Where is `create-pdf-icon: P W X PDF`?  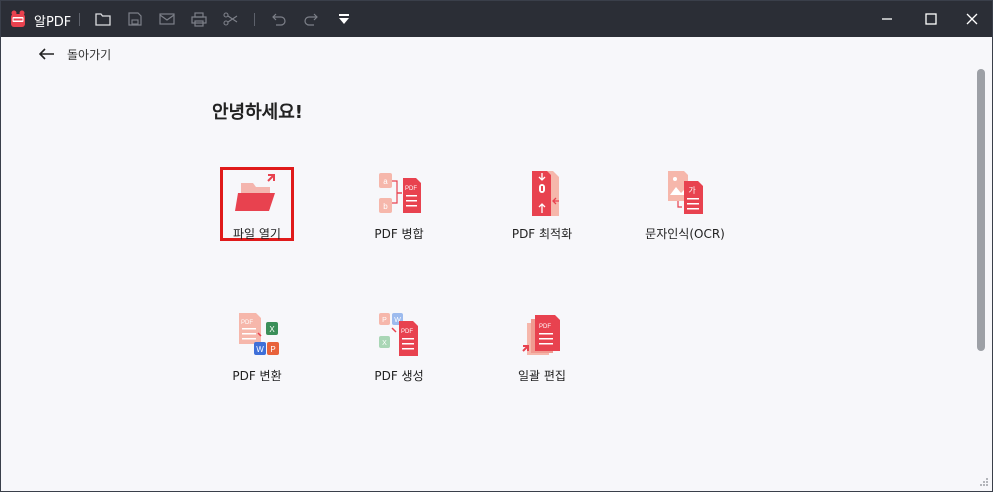 create-pdf-icon: P W X PDF is located at coordinates (398, 334).